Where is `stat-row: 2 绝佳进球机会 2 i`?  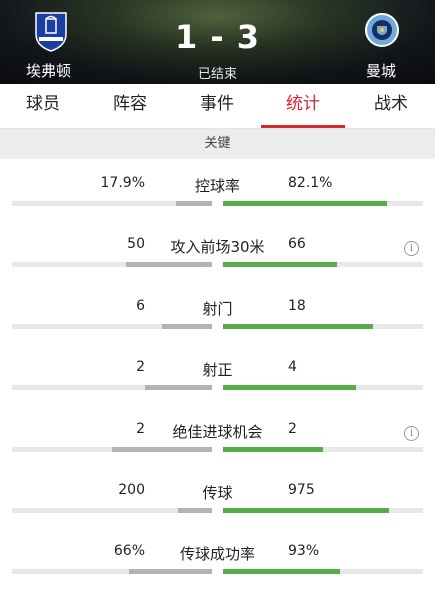 stat-row: 2 绝佳进球机会 2 i is located at coordinates (217, 450).